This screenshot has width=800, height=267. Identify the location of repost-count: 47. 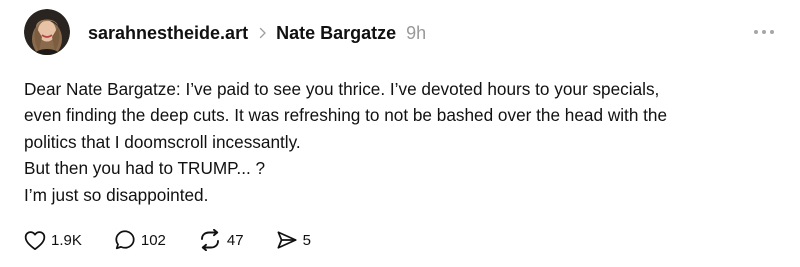
(235, 240).